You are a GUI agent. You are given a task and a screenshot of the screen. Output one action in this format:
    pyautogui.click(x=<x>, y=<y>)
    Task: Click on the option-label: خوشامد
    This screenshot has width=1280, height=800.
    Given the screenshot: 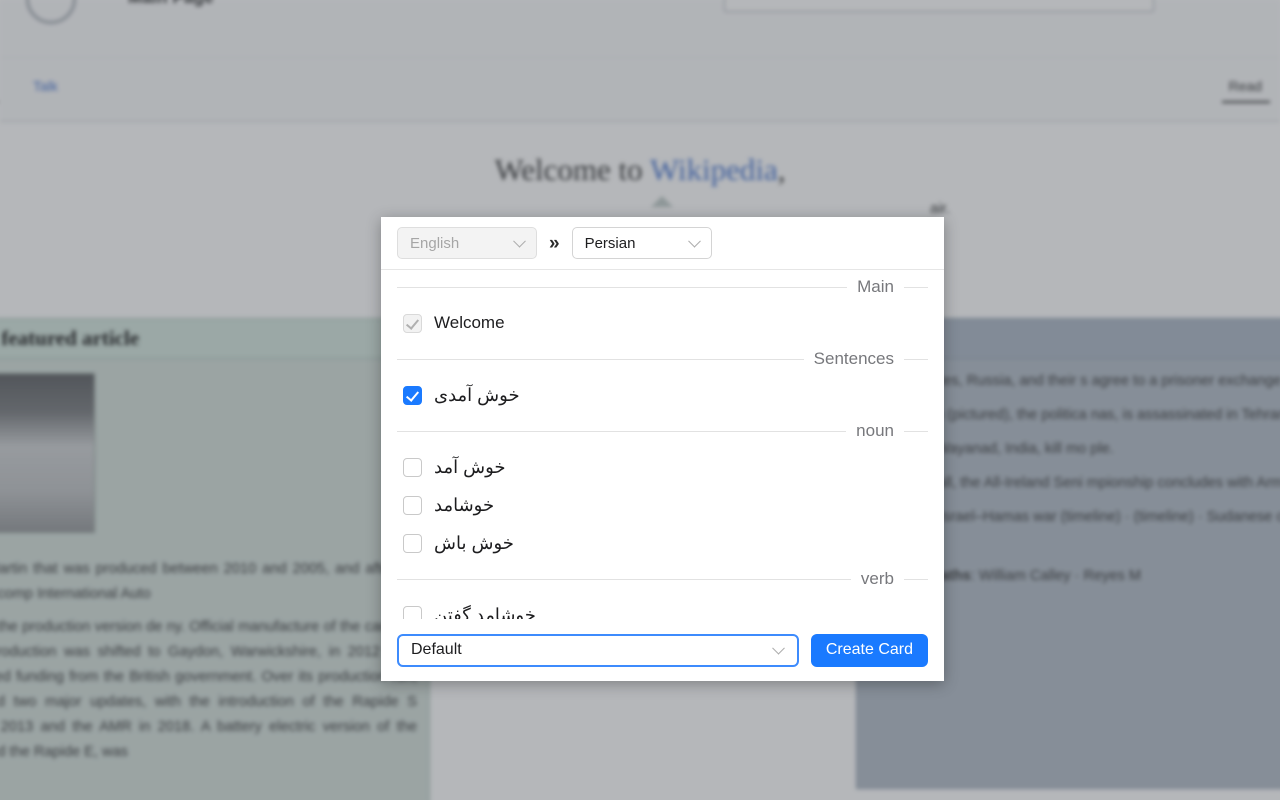 What is the action you would take?
    pyautogui.click(x=464, y=504)
    